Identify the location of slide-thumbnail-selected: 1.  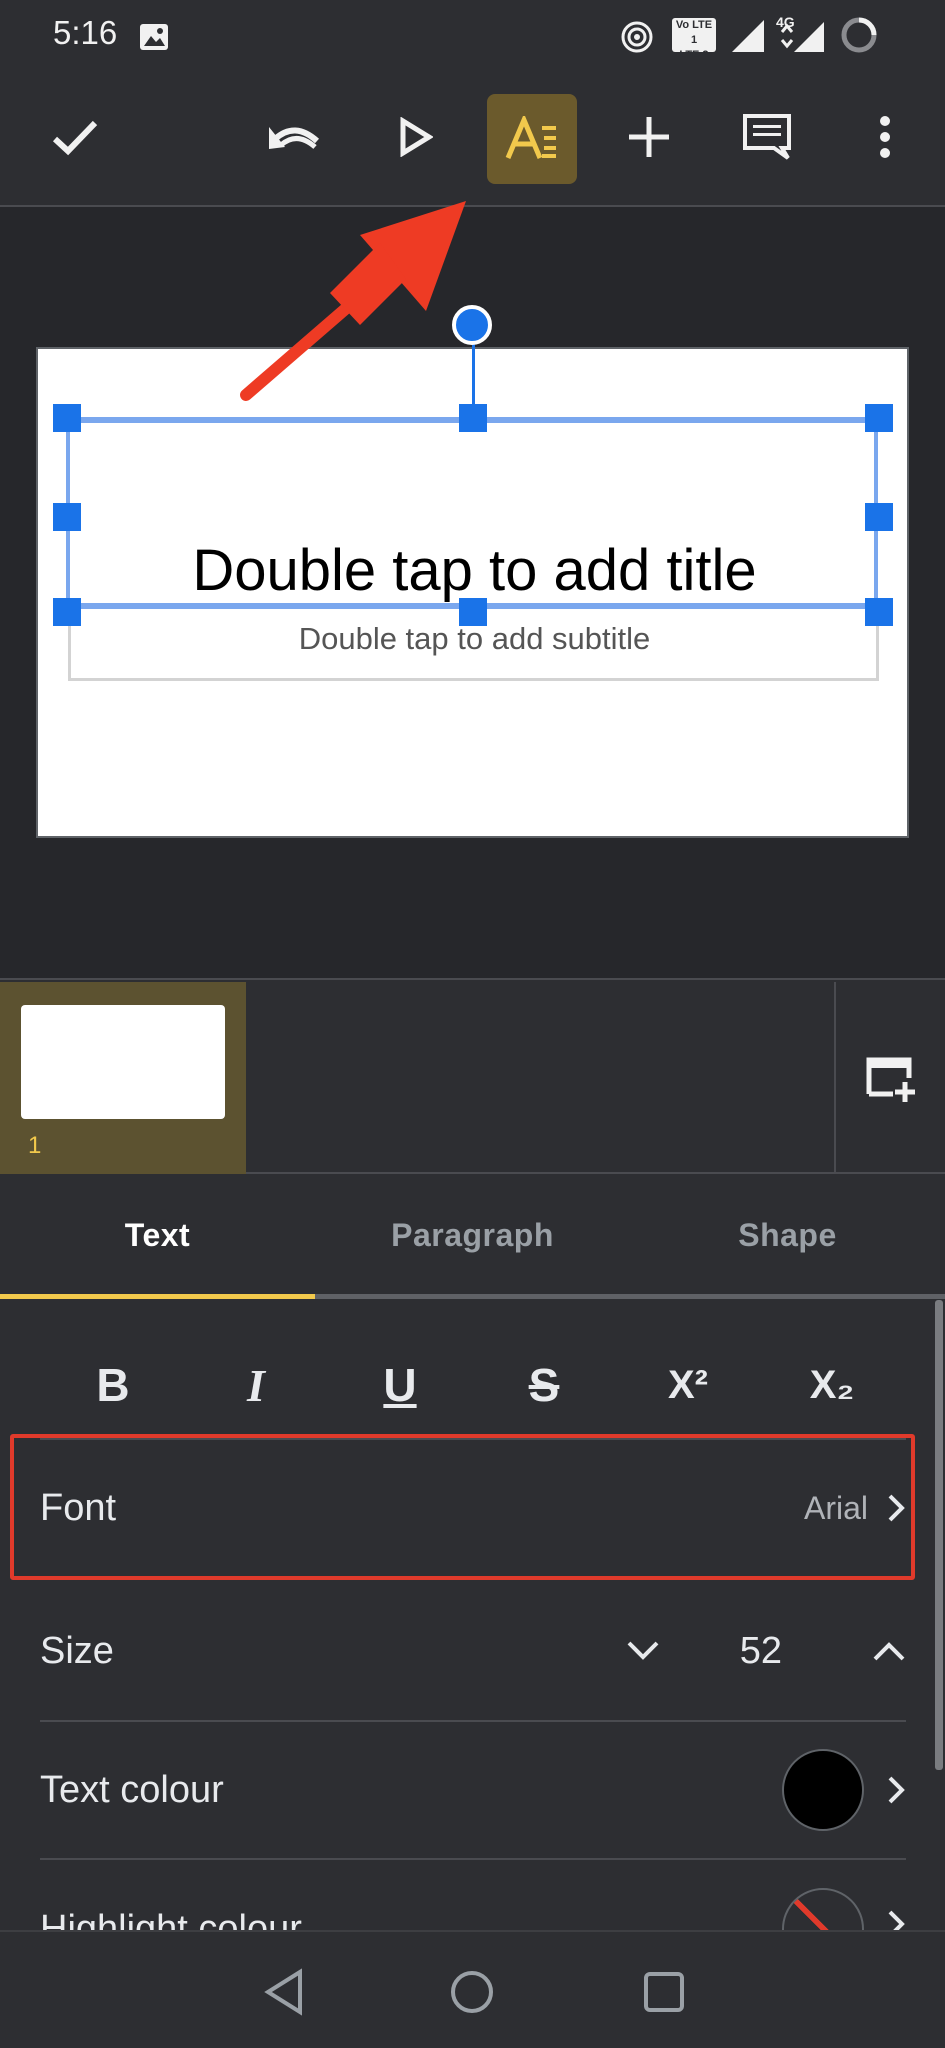
(123, 1078).